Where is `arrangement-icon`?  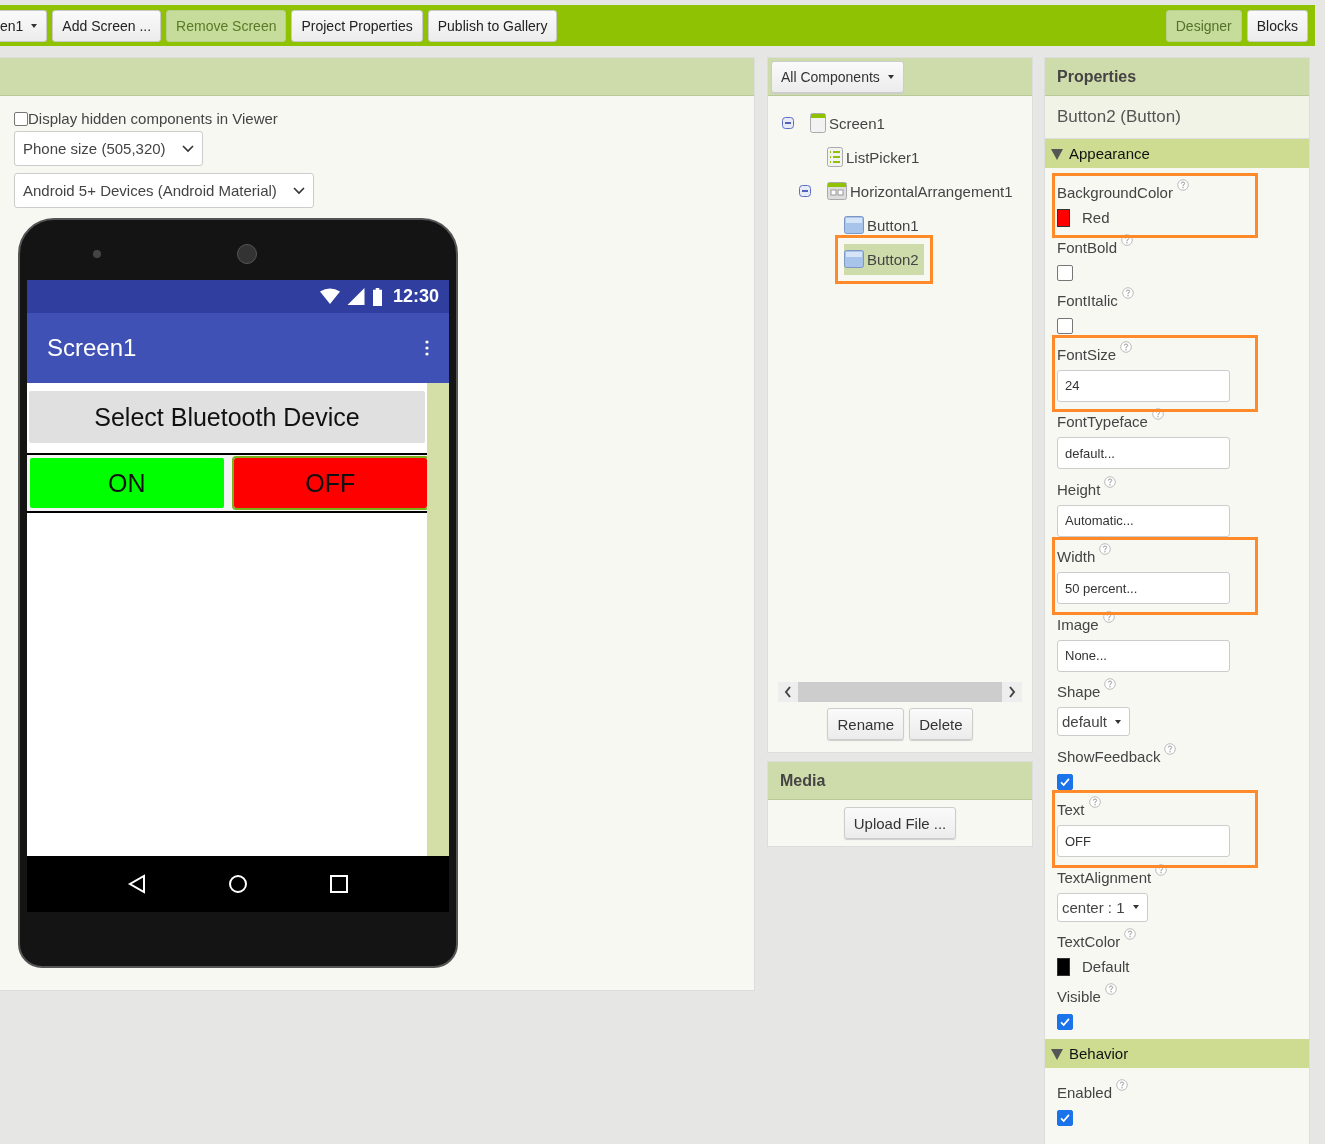 arrangement-icon is located at coordinates (837, 191).